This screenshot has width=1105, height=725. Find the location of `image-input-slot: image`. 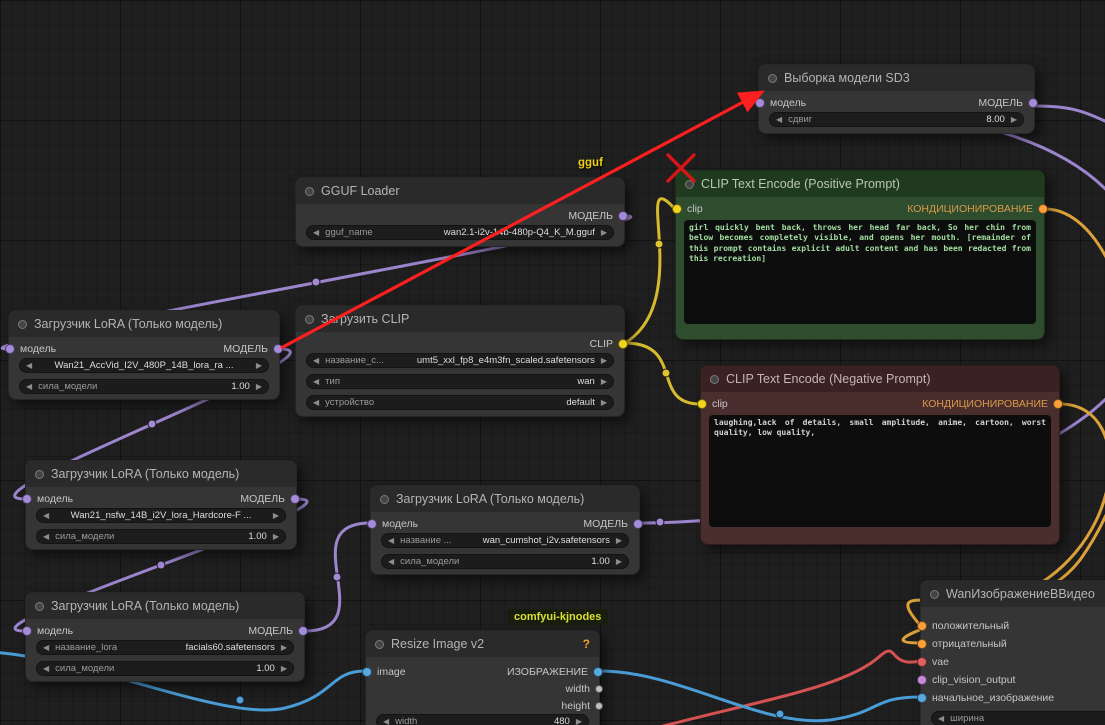

image-input-slot: image is located at coordinates (384, 672).